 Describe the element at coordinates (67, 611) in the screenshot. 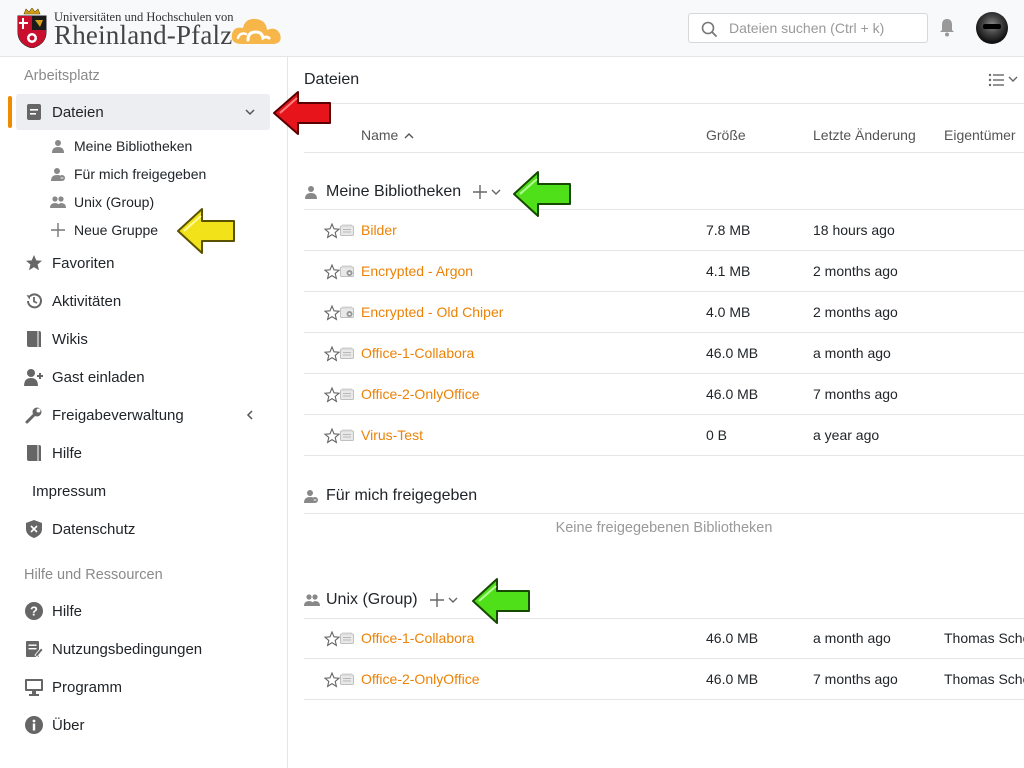

I see `sidebar-item-label: Hilfe` at that location.